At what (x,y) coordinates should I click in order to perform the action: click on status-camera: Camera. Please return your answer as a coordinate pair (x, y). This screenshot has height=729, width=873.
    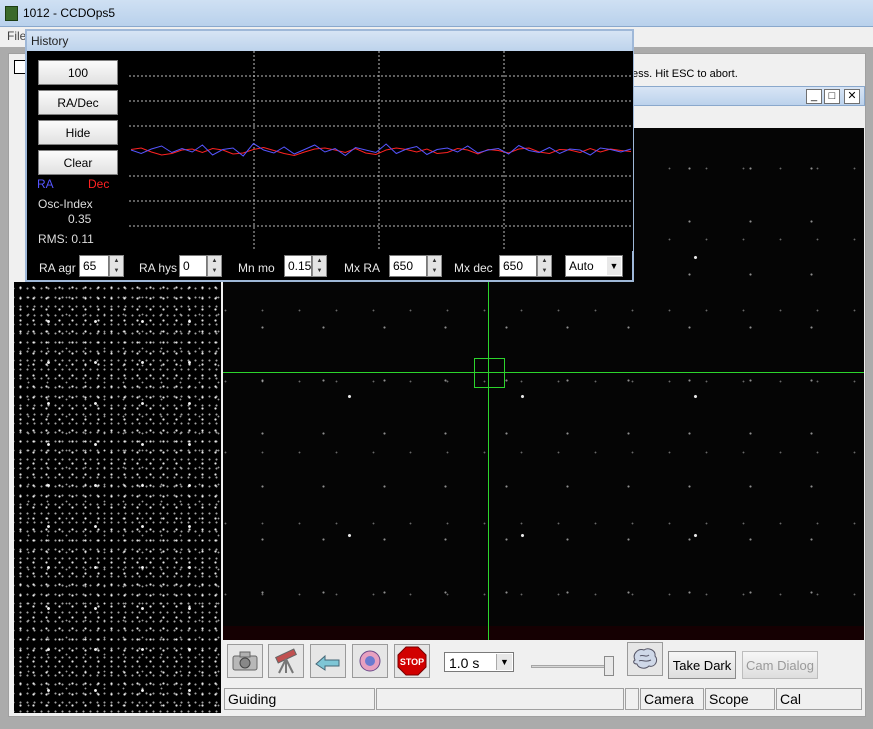
    Looking at the image, I should click on (672, 699).